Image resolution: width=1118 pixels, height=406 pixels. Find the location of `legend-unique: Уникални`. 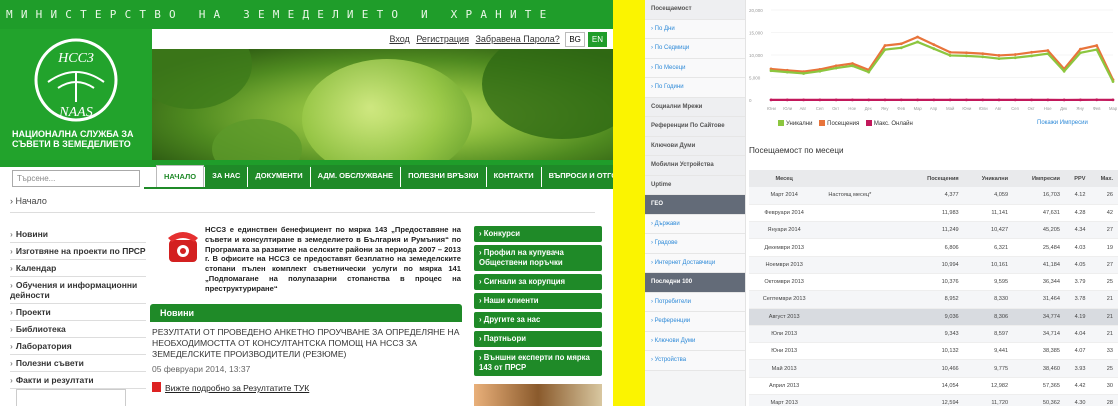

legend-unique: Уникални is located at coordinates (799, 124).